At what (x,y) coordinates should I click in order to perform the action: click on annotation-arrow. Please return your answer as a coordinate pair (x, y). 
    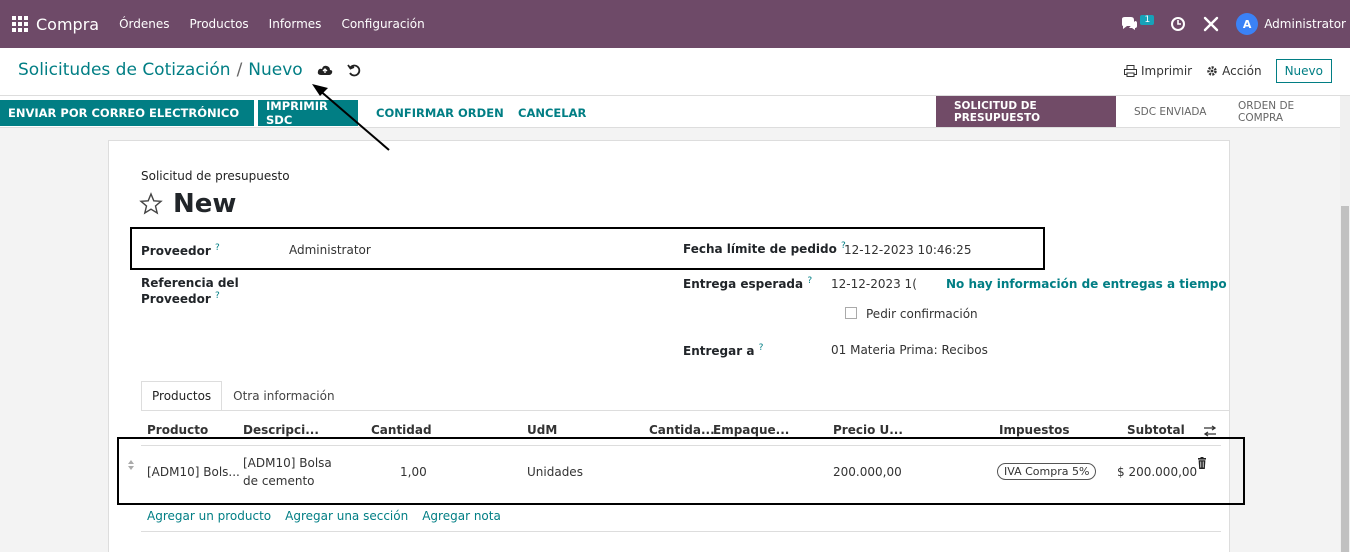
    Looking at the image, I should click on (351, 117).